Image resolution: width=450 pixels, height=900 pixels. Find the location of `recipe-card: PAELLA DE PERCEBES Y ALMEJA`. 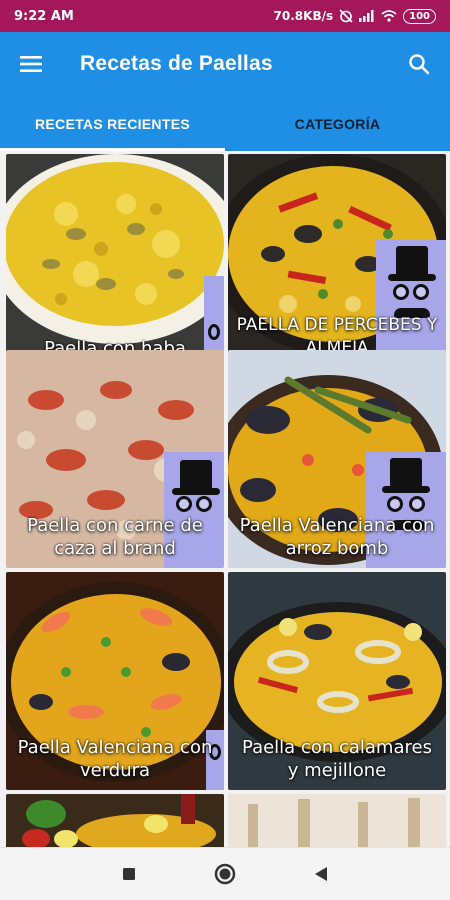

recipe-card: PAELLA DE PERCEBES Y ALMEJA is located at coordinates (337, 261).